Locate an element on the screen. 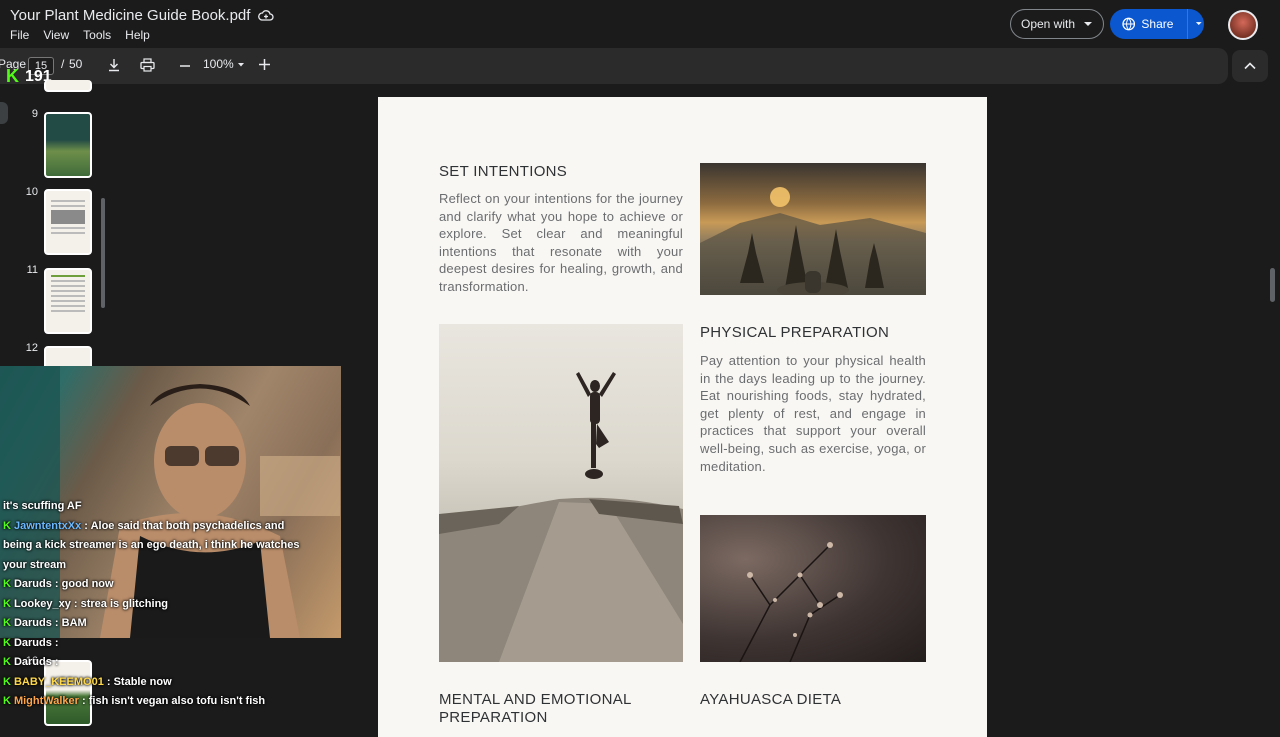 This screenshot has width=1280, height=737. menu-tools: Tools is located at coordinates (97, 35).